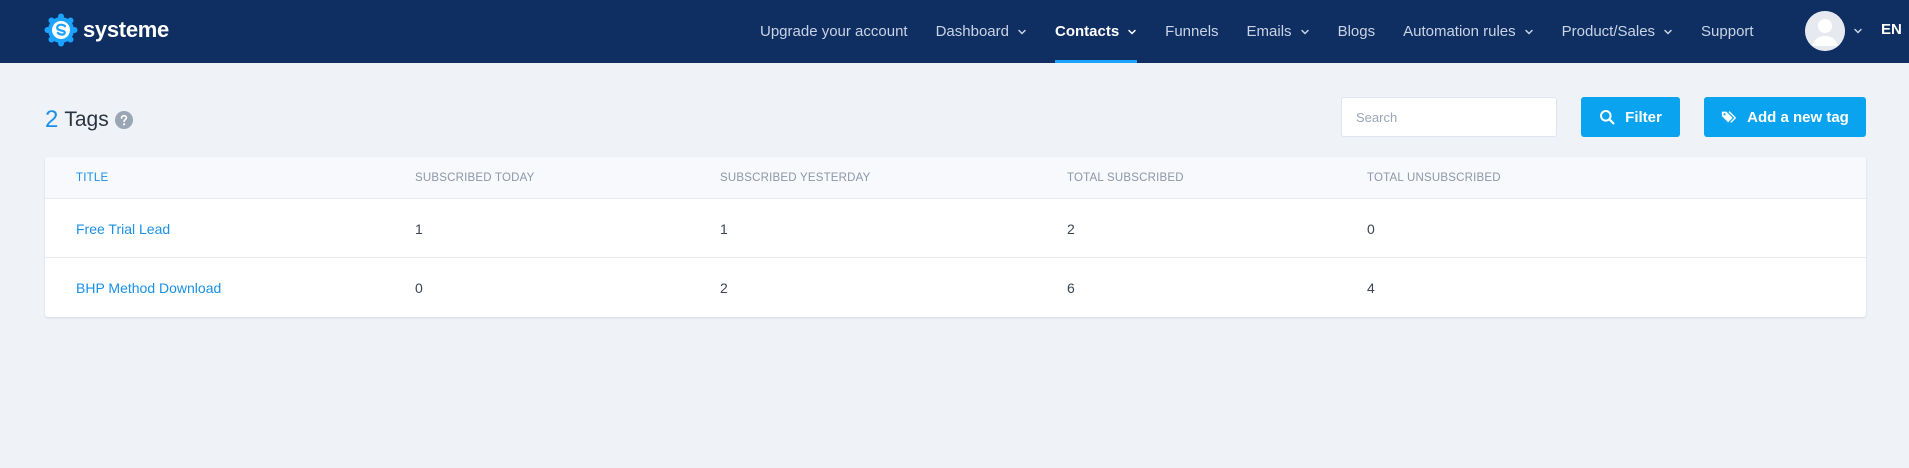 This screenshot has width=1909, height=468. Describe the element at coordinates (1459, 31) in the screenshot. I see `nav-item-label: Automation rules` at that location.